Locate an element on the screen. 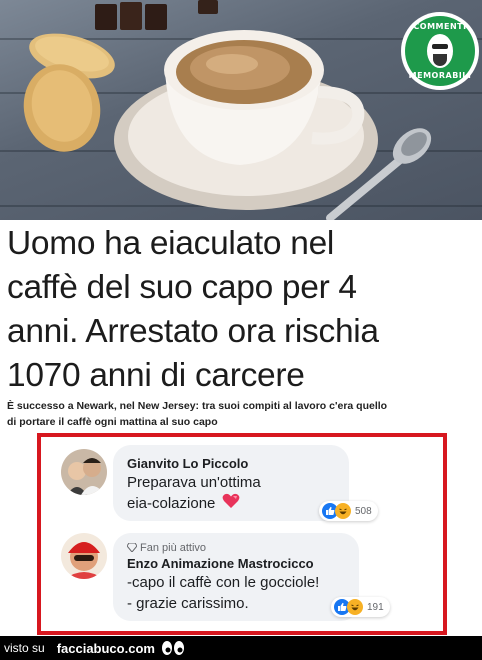  comment-author: Enzo Animazione Mastrocicco is located at coordinates (236, 563).